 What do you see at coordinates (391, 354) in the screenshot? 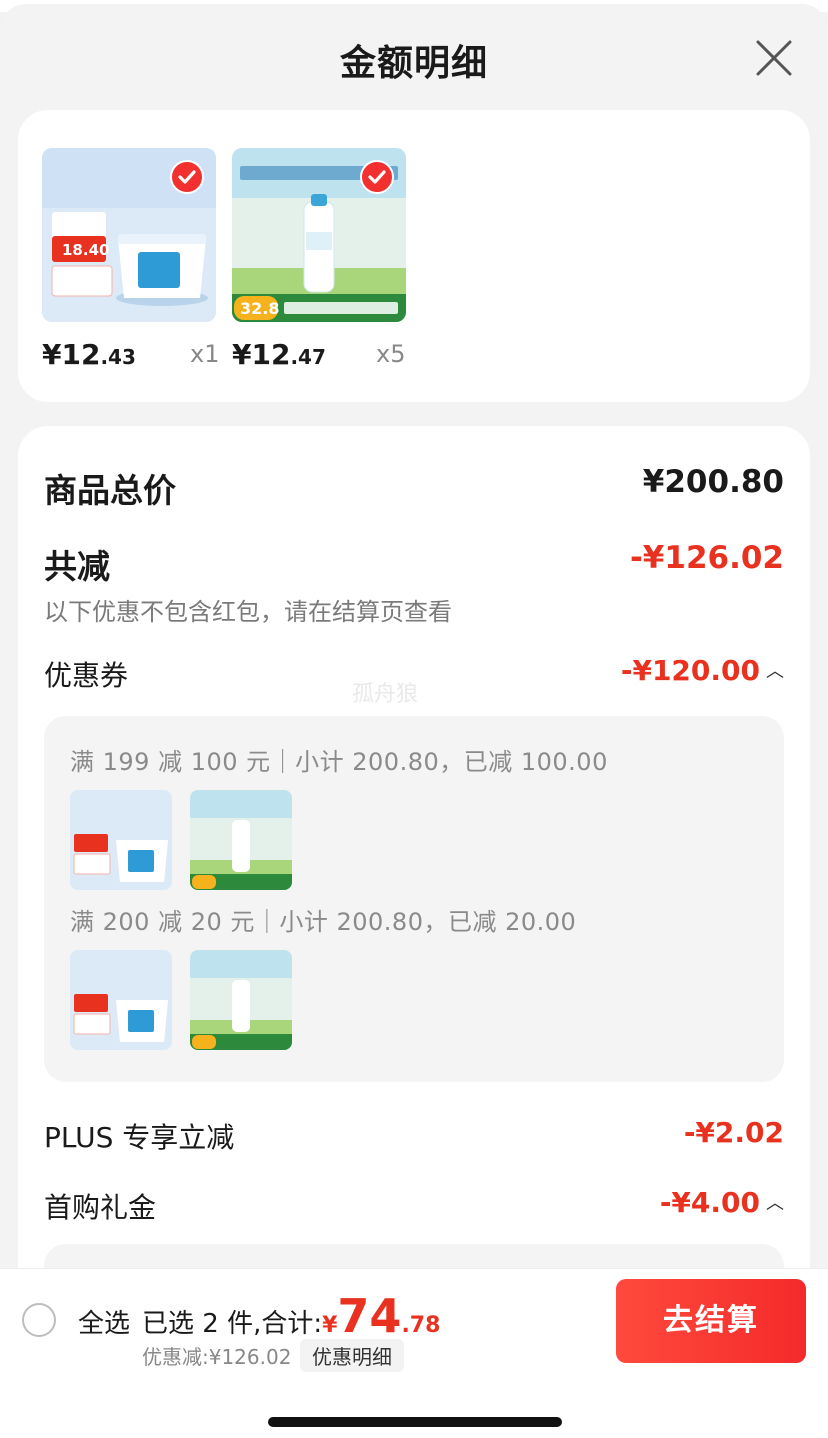
I see `product-quantity: x5` at bounding box center [391, 354].